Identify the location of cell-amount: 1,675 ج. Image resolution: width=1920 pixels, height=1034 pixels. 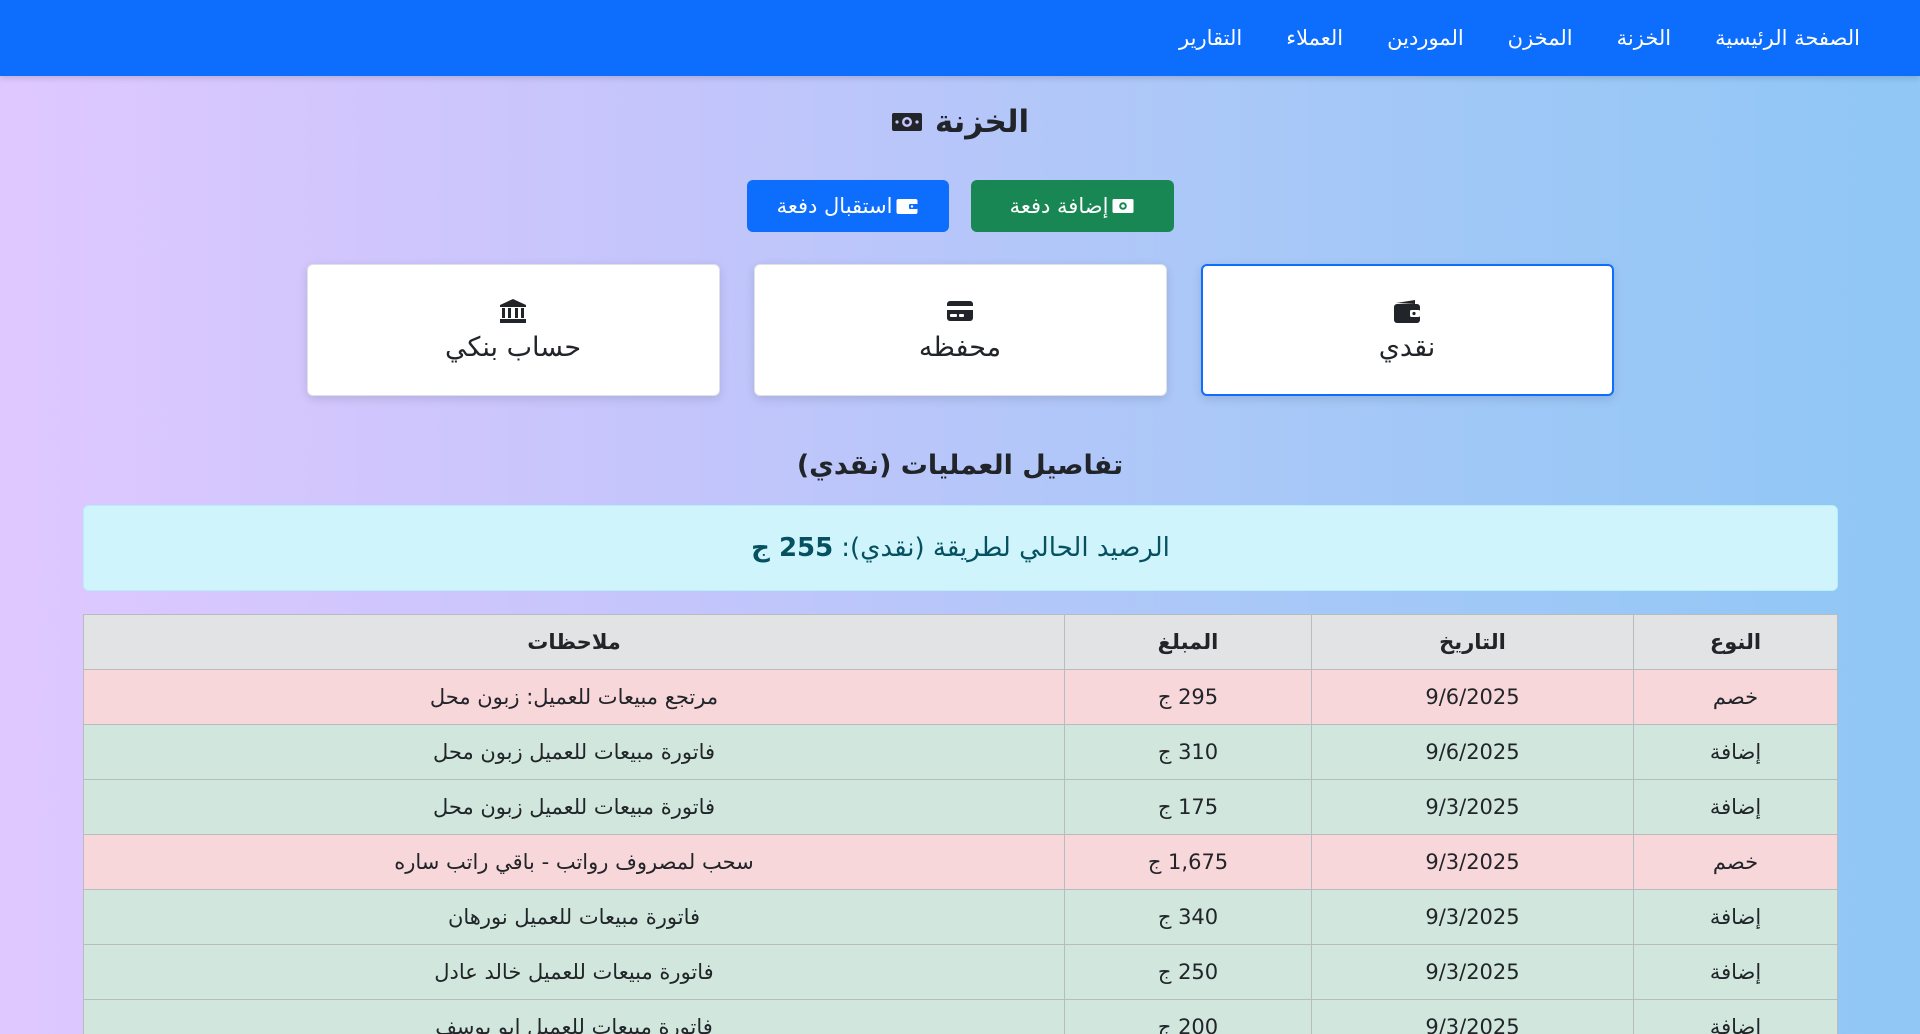
(1188, 862).